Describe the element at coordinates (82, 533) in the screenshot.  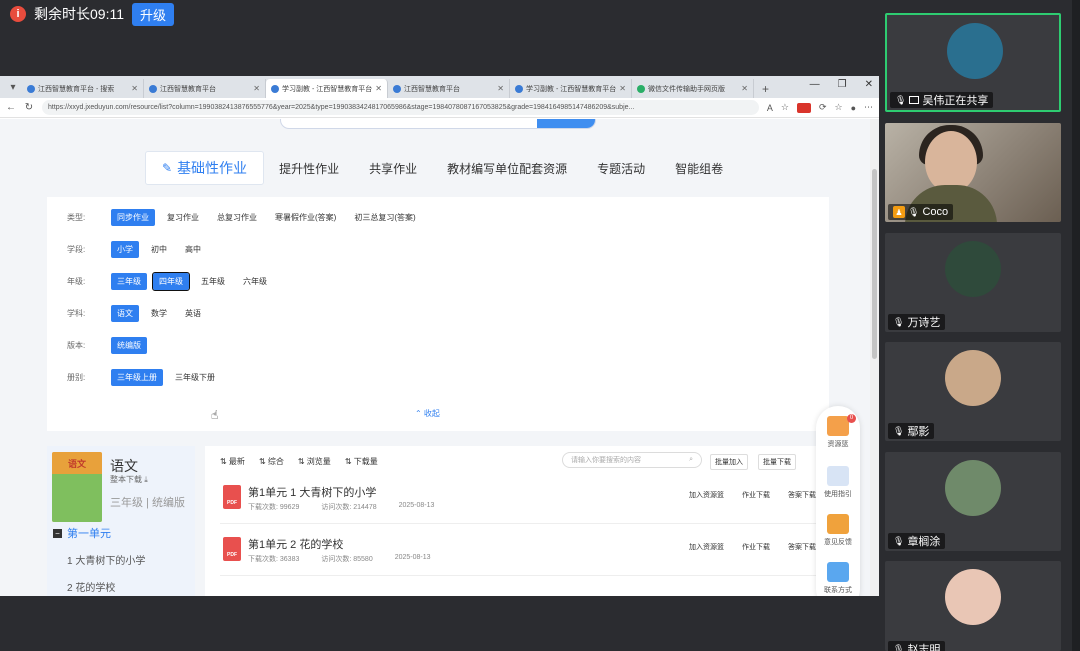
I see `unit-item: − 第一单元` at that location.